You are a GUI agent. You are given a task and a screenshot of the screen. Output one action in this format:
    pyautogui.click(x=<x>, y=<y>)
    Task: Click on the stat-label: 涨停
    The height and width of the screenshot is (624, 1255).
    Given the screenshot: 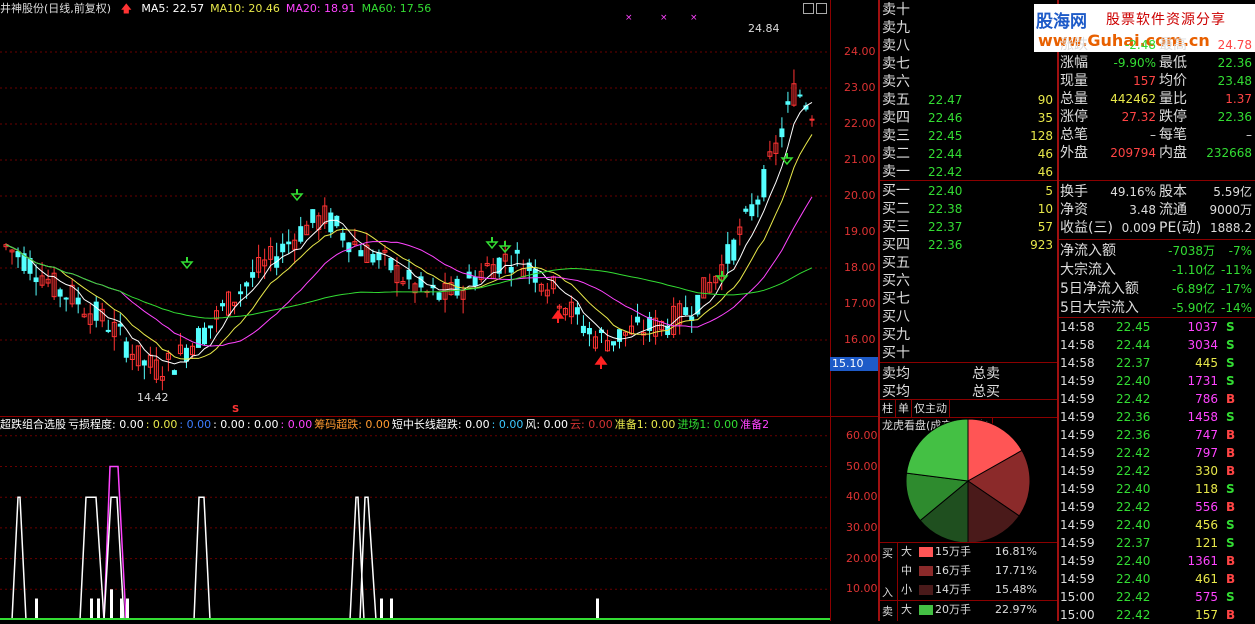 What is the action you would take?
    pyautogui.click(x=1074, y=117)
    